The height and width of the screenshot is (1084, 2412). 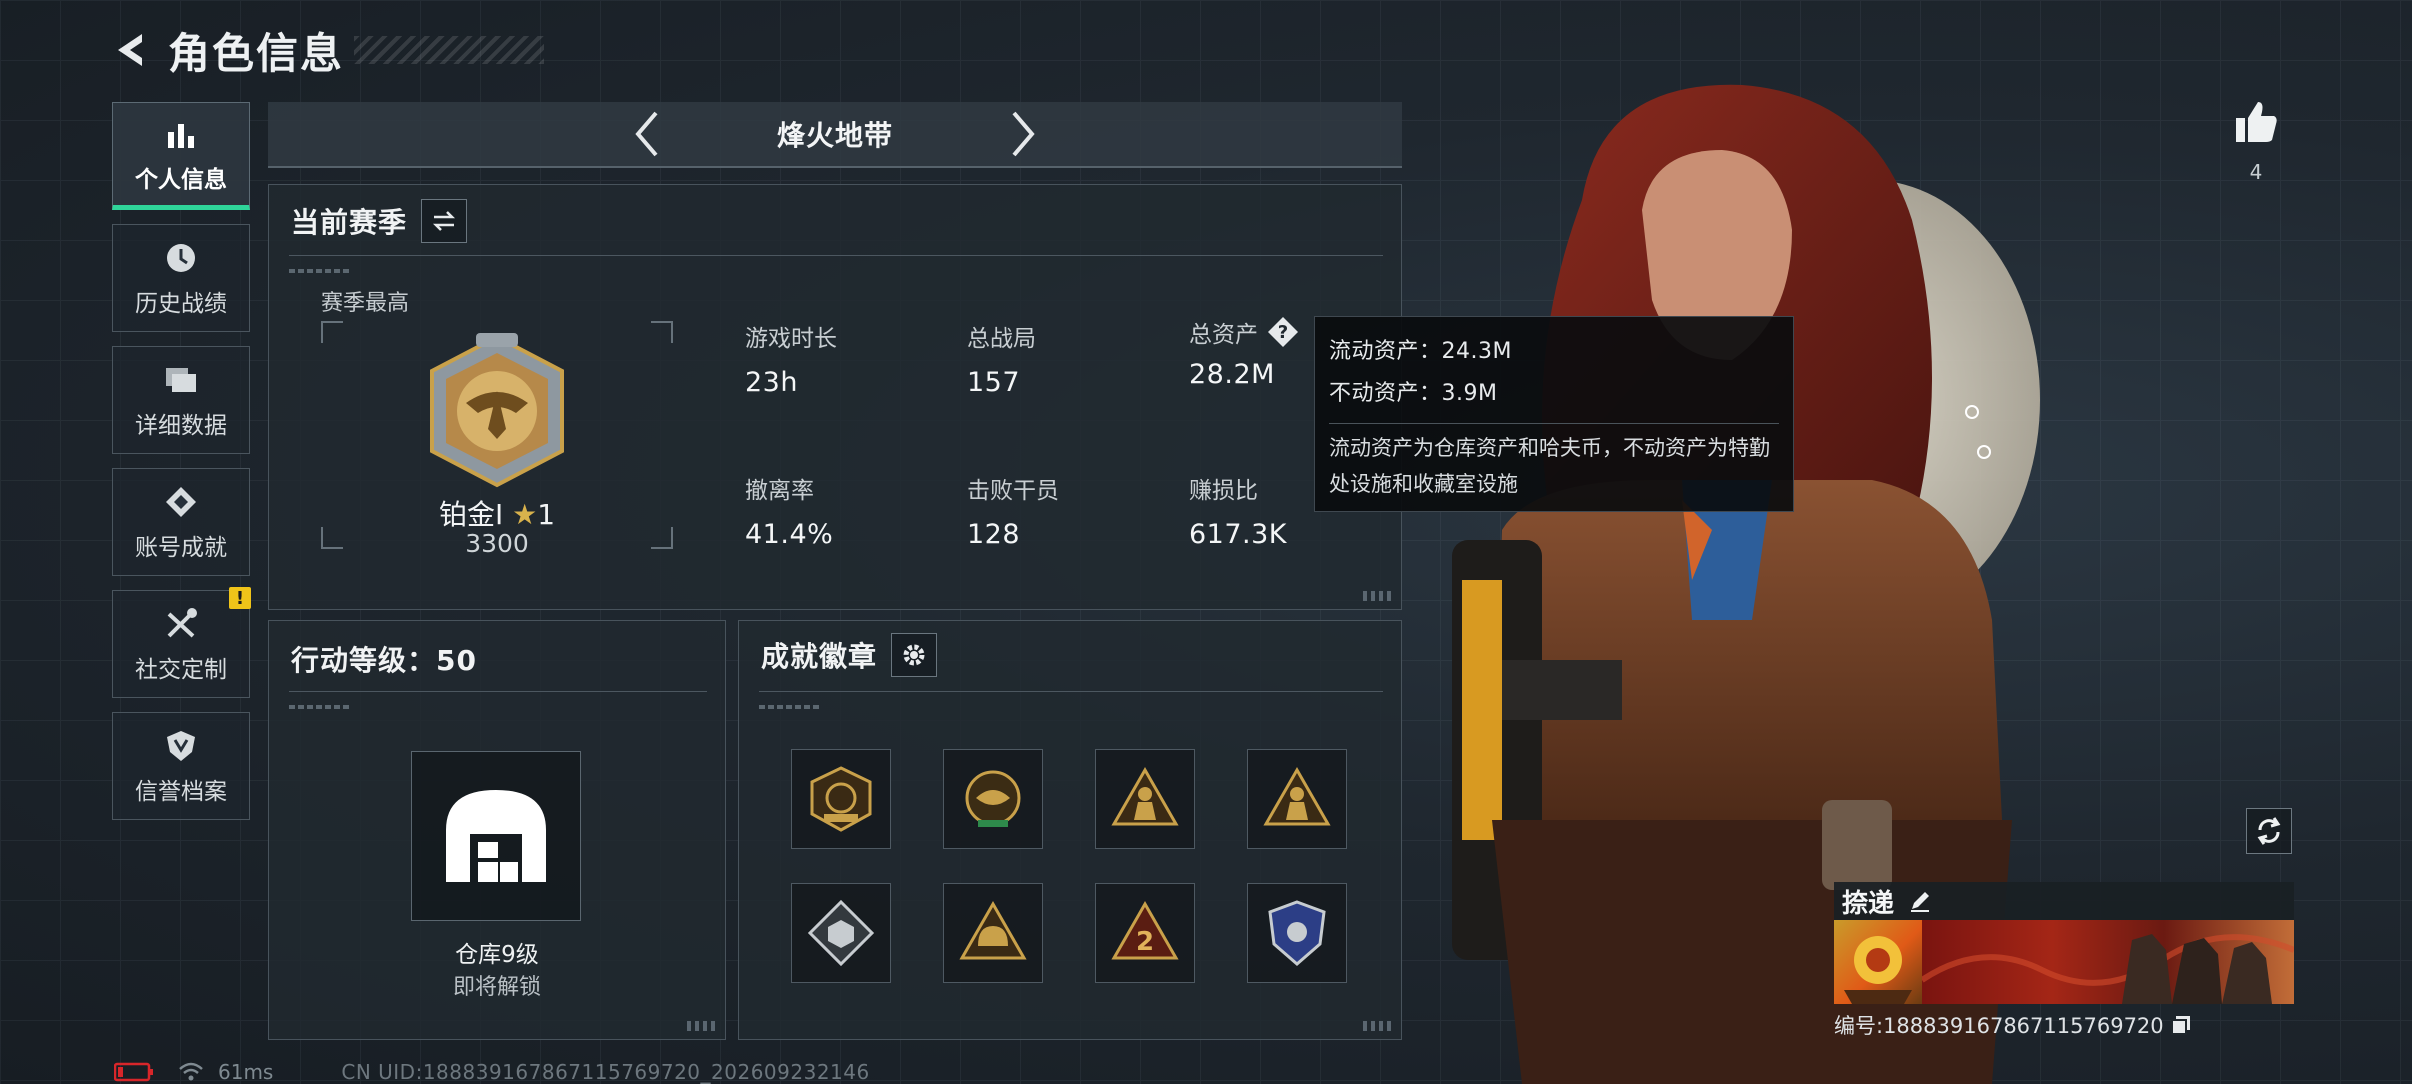 What do you see at coordinates (449, 50) in the screenshot?
I see `title-decoration` at bounding box center [449, 50].